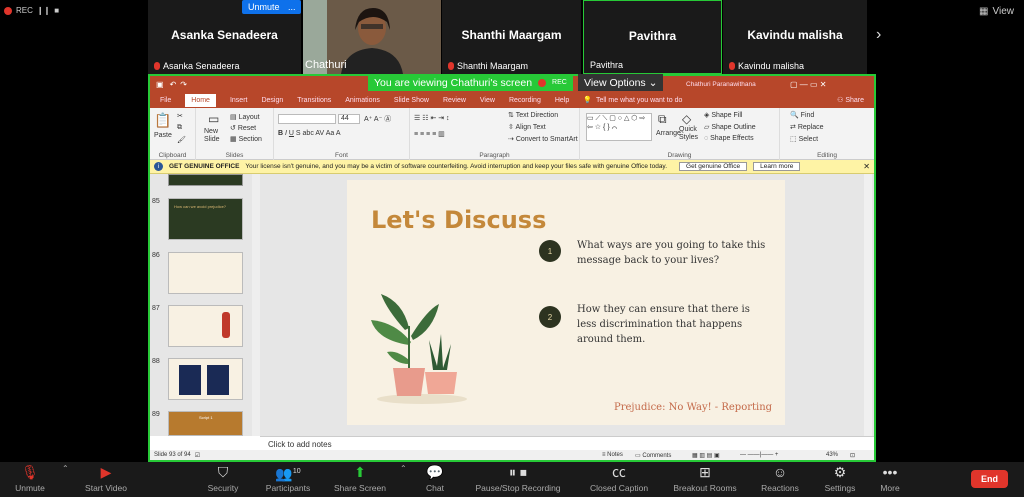 The image size is (1024, 497). What do you see at coordinates (533, 115) in the screenshot?
I see `text-direction-button: ⇅ Text Direction` at bounding box center [533, 115].